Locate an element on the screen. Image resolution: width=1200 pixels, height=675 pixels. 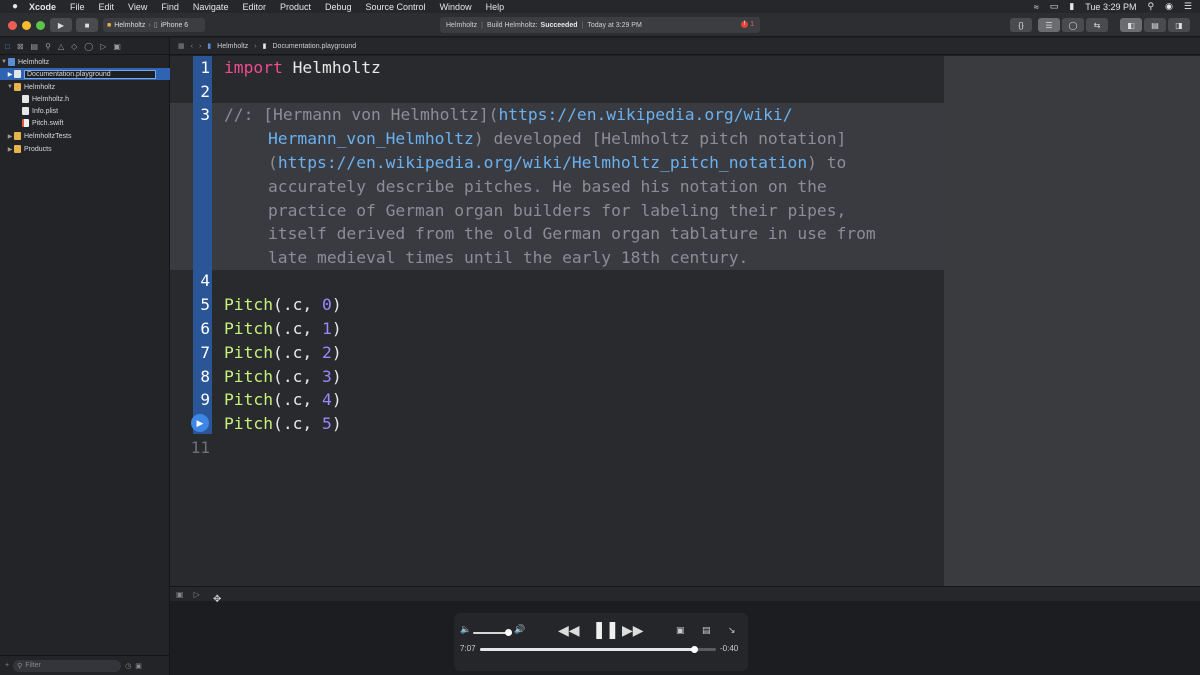
menu-view: View is located at coordinates (137, 7).